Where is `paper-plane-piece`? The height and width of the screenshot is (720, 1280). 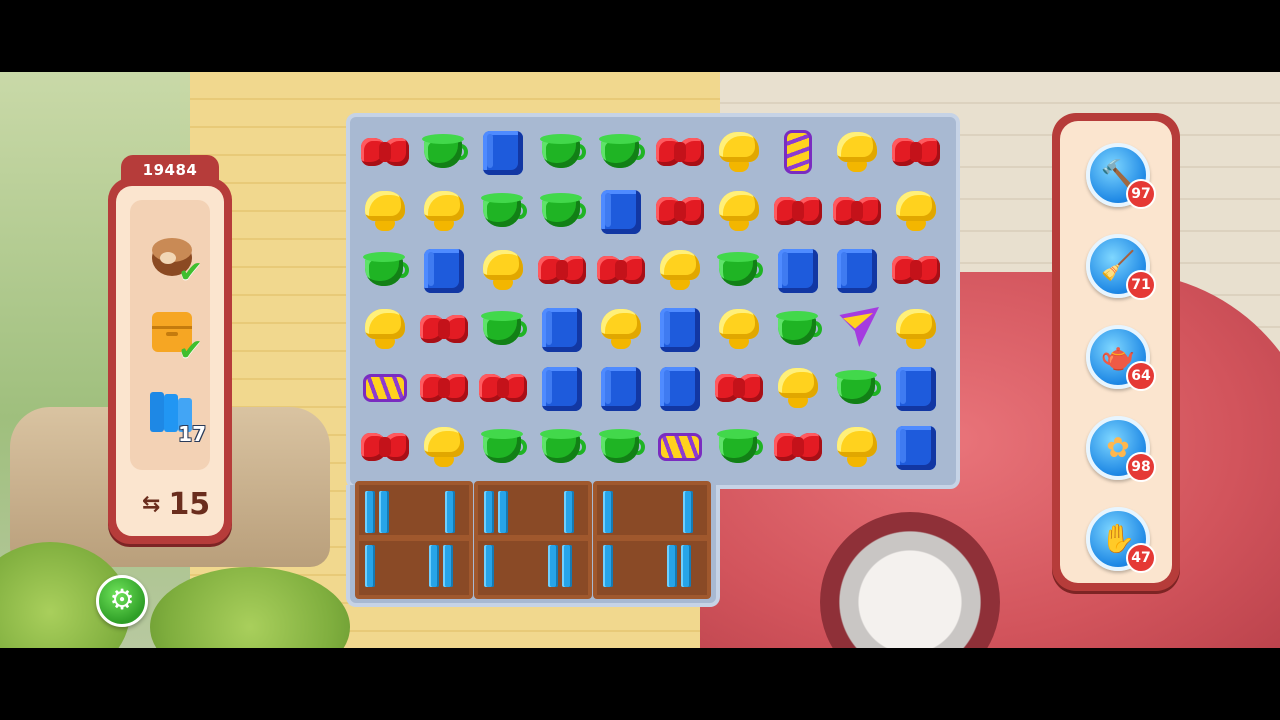 paper-plane-piece is located at coordinates (857, 329).